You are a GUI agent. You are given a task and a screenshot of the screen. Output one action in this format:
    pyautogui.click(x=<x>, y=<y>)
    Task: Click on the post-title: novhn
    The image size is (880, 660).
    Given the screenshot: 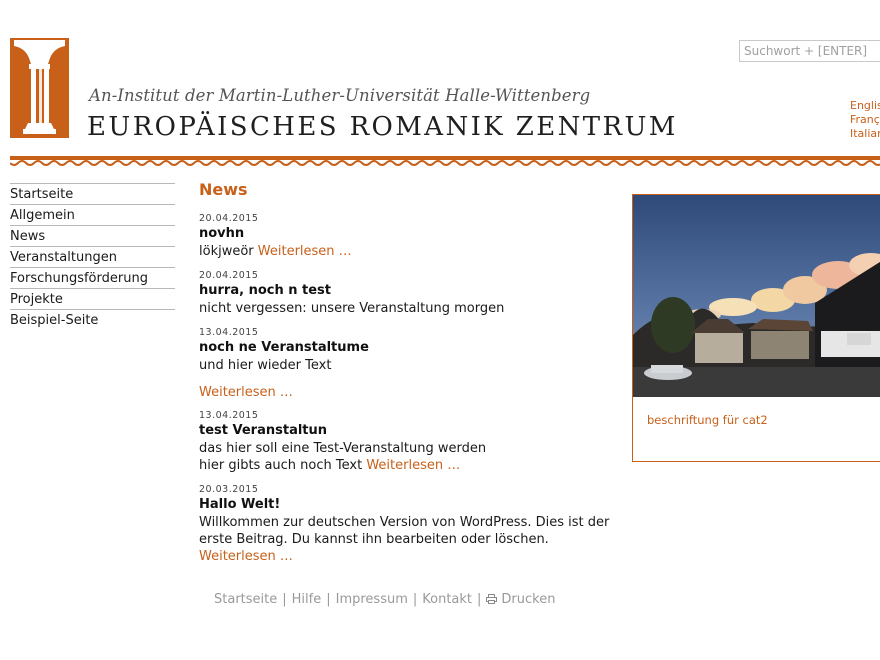 What is the action you would take?
    pyautogui.click(x=409, y=233)
    